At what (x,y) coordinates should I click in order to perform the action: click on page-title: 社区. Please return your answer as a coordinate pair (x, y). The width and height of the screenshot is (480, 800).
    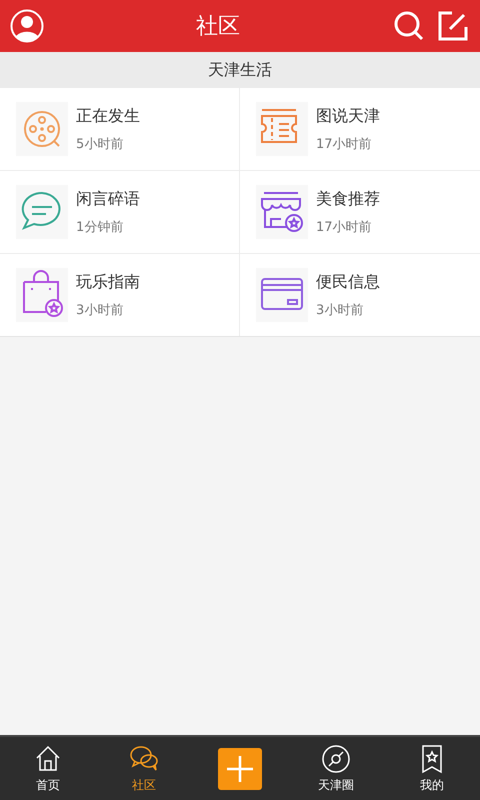
    Looking at the image, I should click on (218, 27).